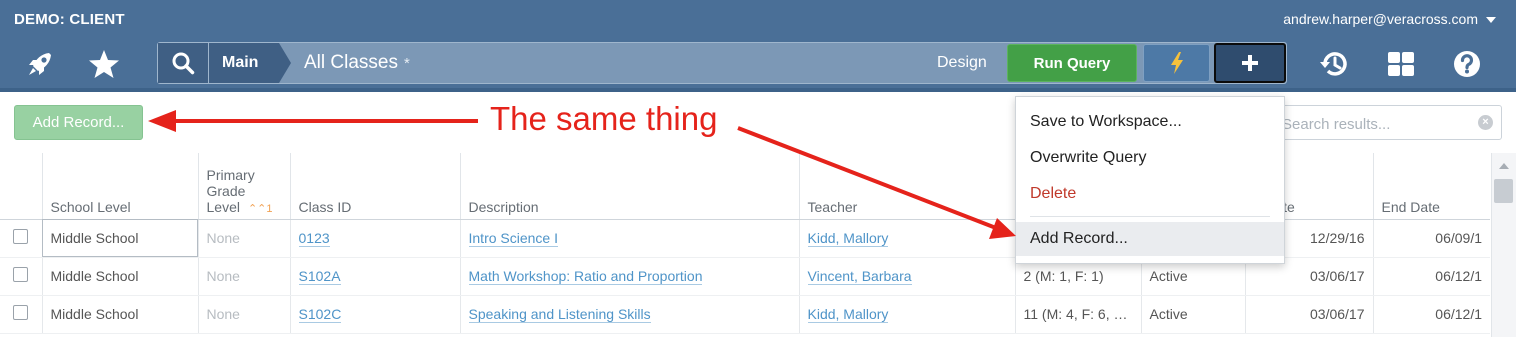 This screenshot has width=1516, height=337. Describe the element at coordinates (1503, 245) in the screenshot. I see `vertical-scrollbar` at that location.